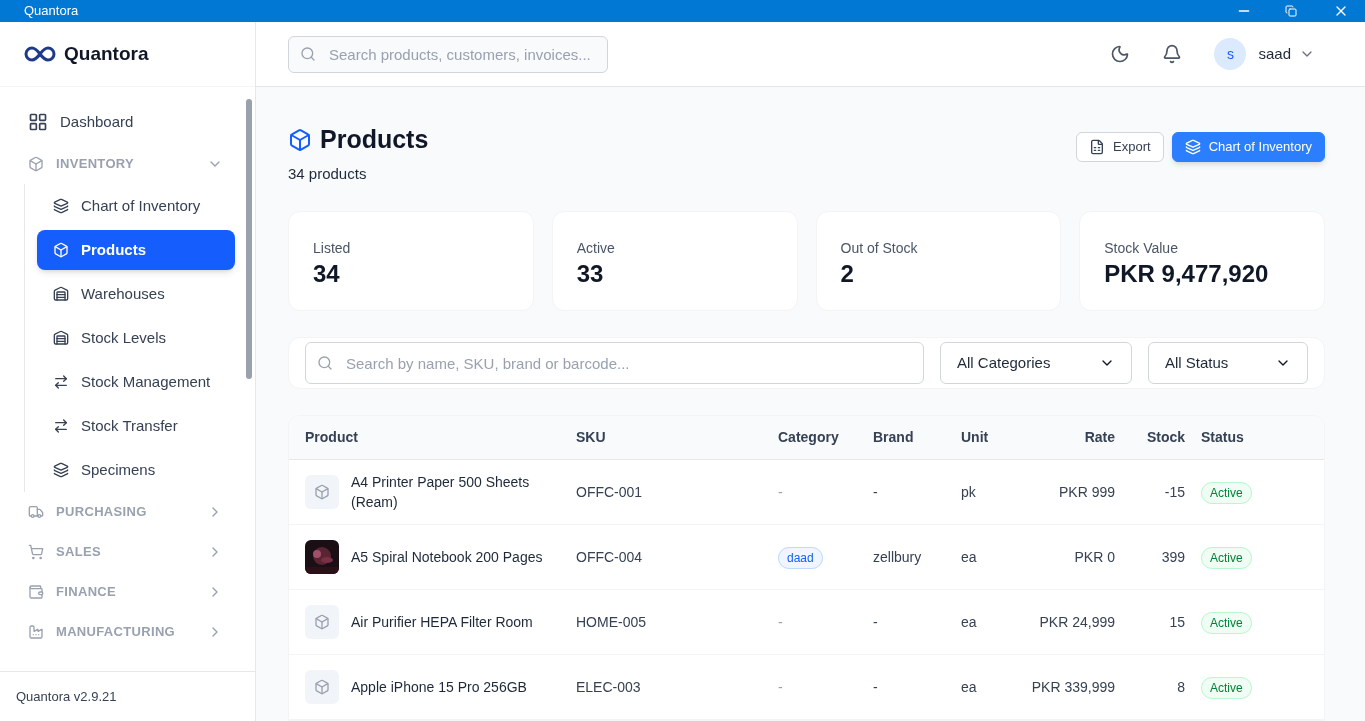 This screenshot has width=1365, height=721. What do you see at coordinates (1230, 54) in the screenshot?
I see `avatar: s` at bounding box center [1230, 54].